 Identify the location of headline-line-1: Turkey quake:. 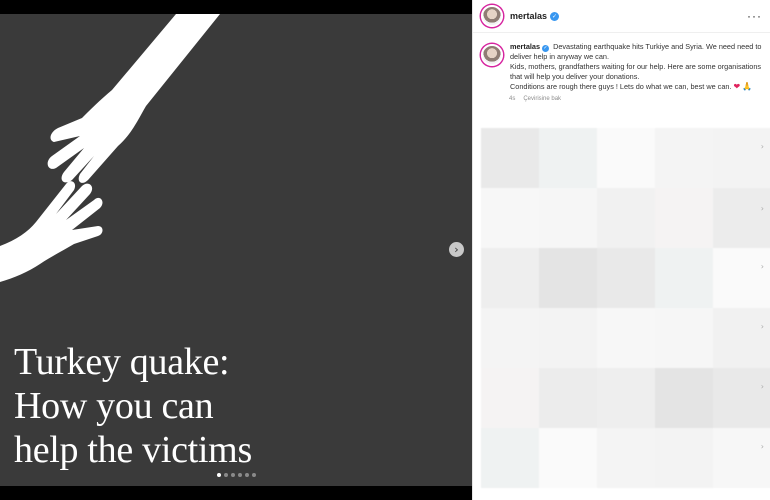
(122, 362).